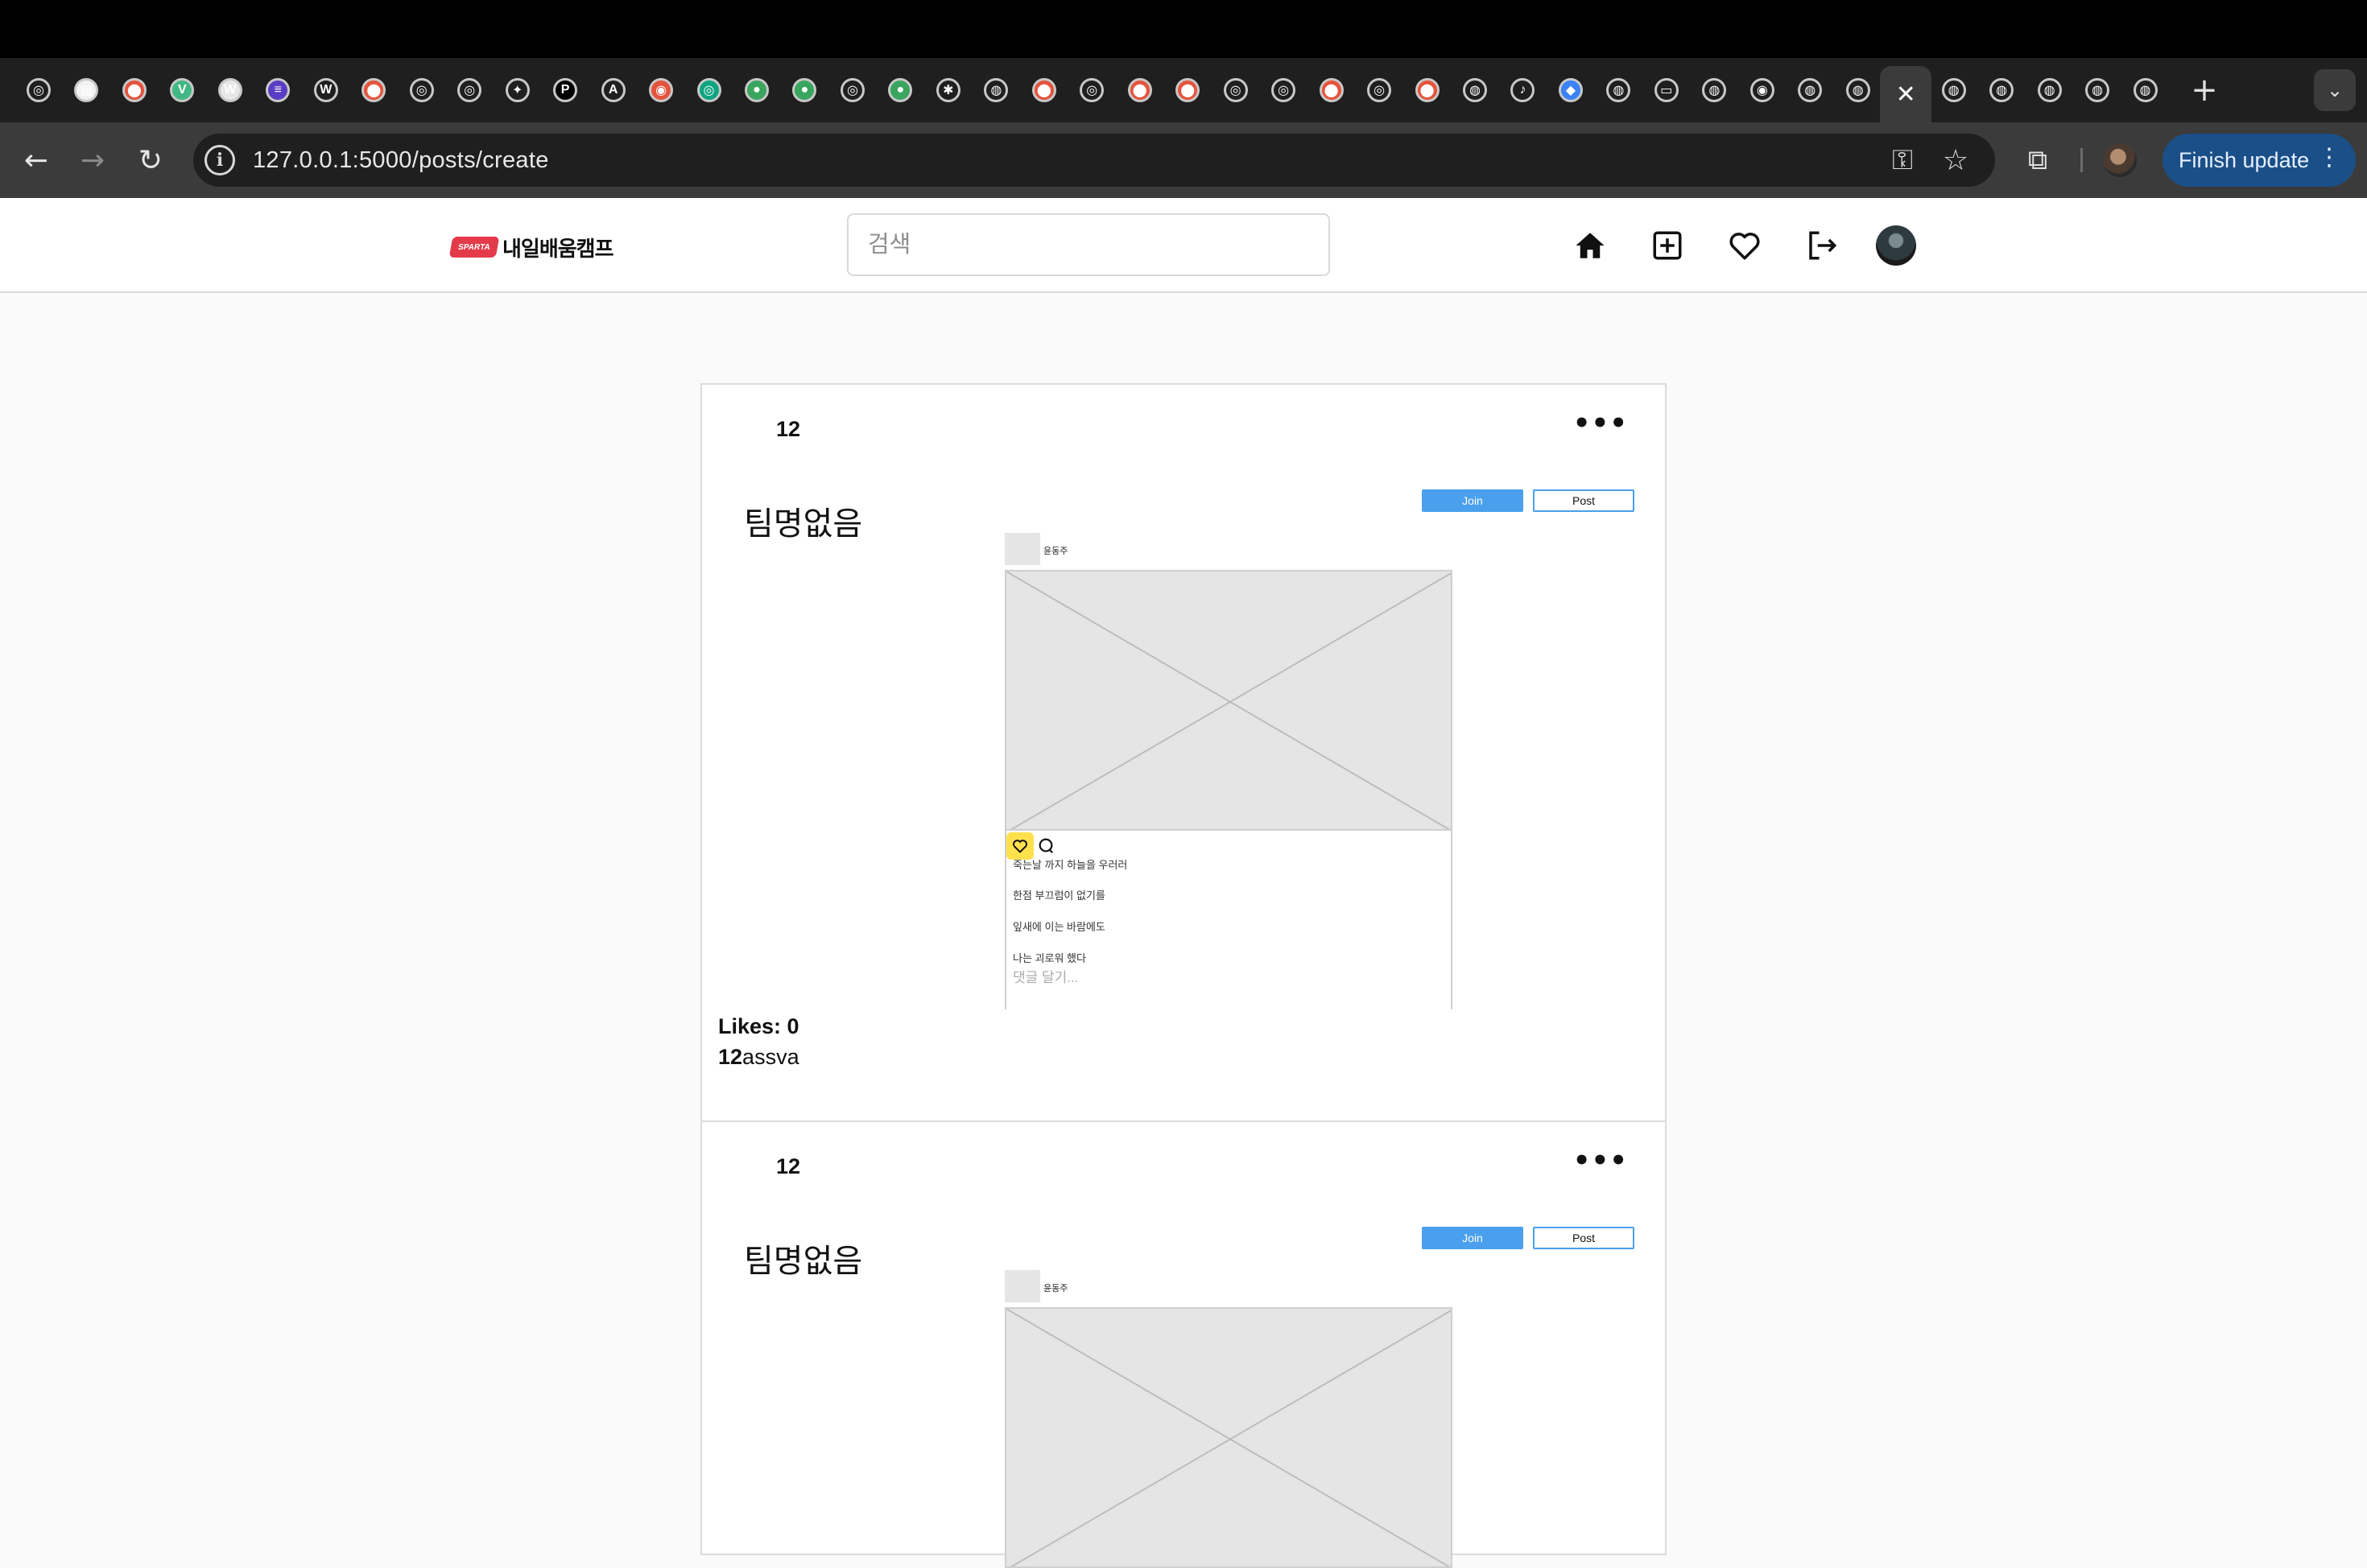 Image resolution: width=2367 pixels, height=1568 pixels. I want to click on browser-tab: ▤, so click(86, 90).